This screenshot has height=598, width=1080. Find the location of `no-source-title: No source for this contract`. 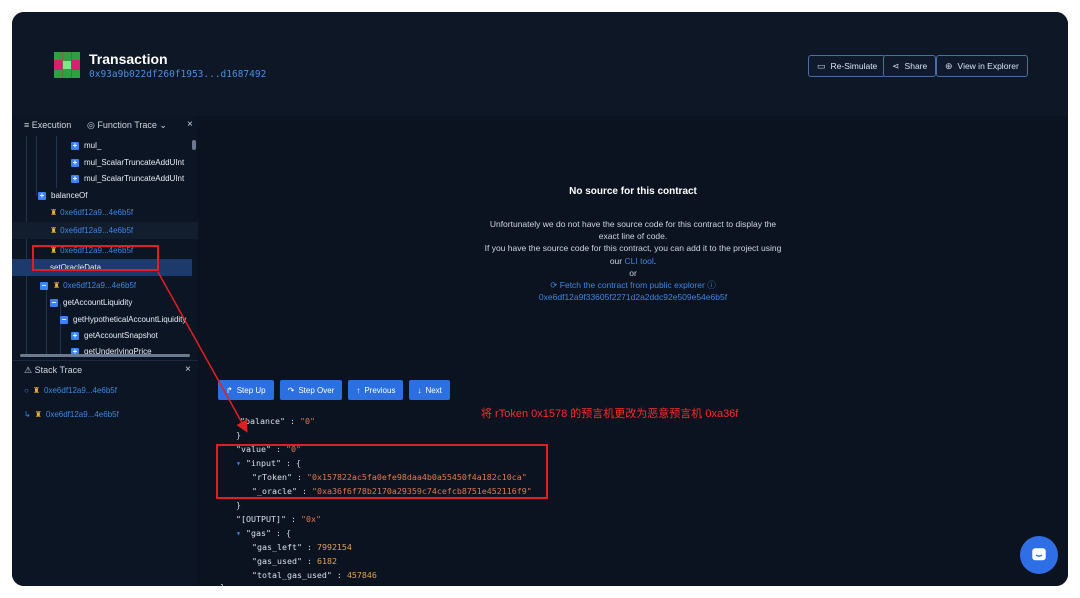

no-source-title: No source for this contract is located at coordinates (633, 191).